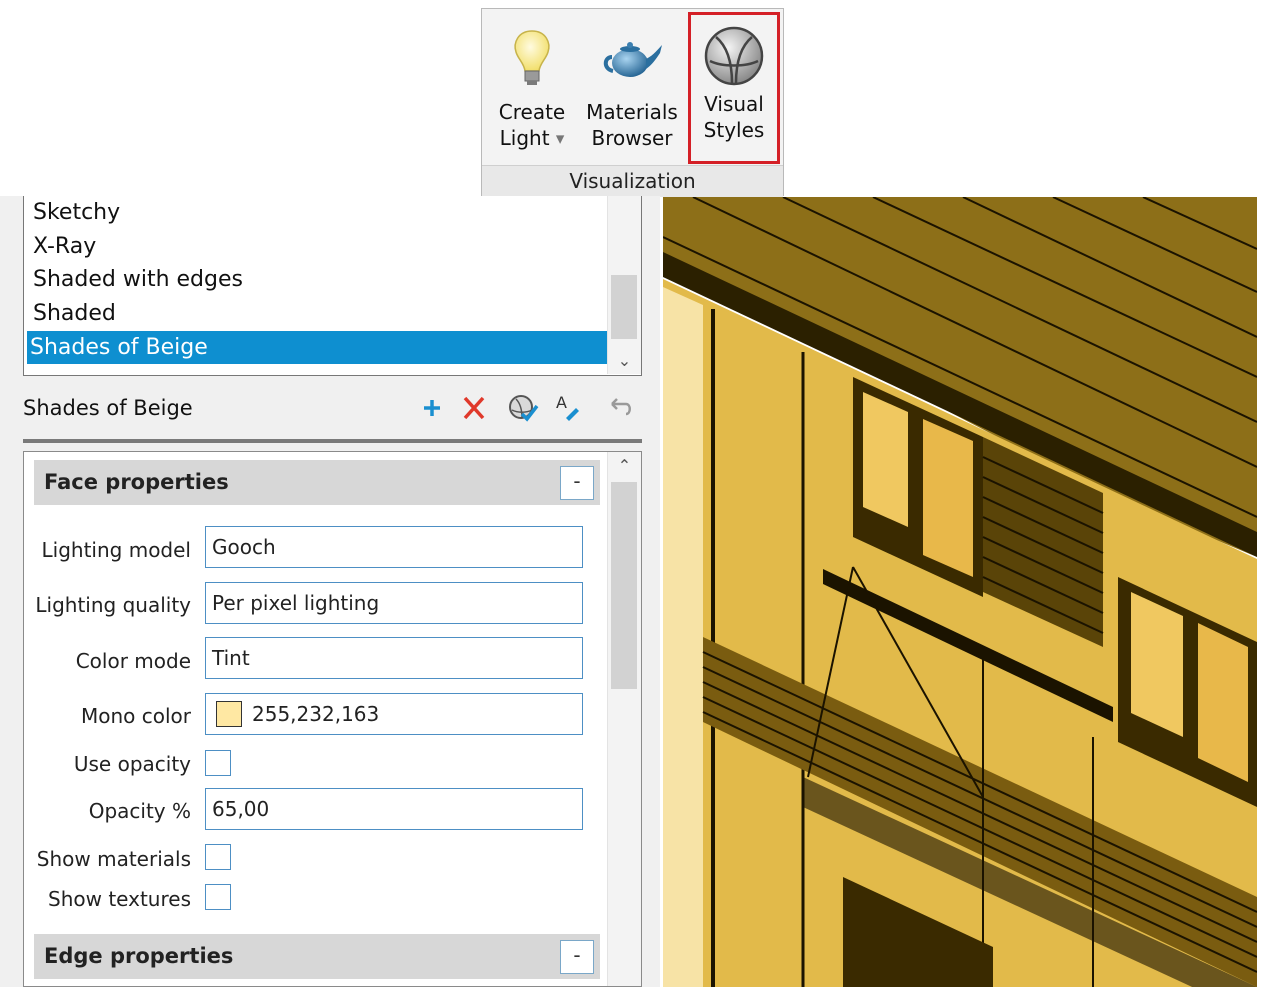  Describe the element at coordinates (561, 402) in the screenshot. I see `svg-text: A` at that location.